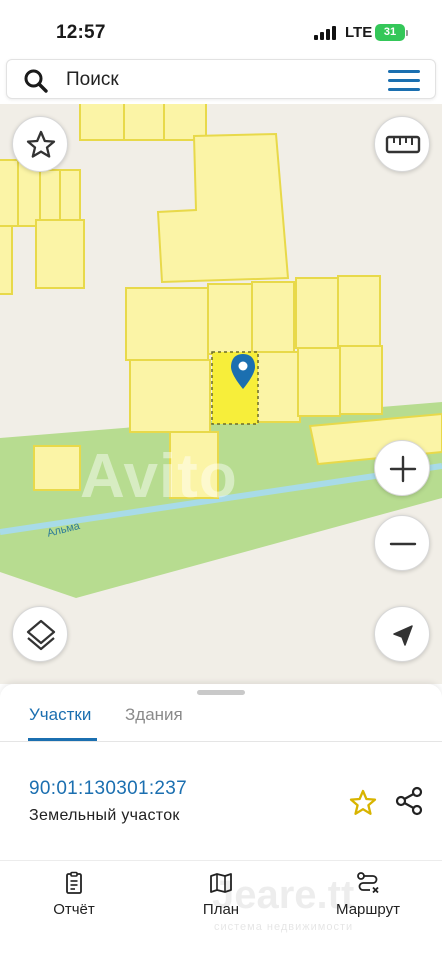 The width and height of the screenshot is (442, 960). I want to click on layers-icon, so click(41, 635).